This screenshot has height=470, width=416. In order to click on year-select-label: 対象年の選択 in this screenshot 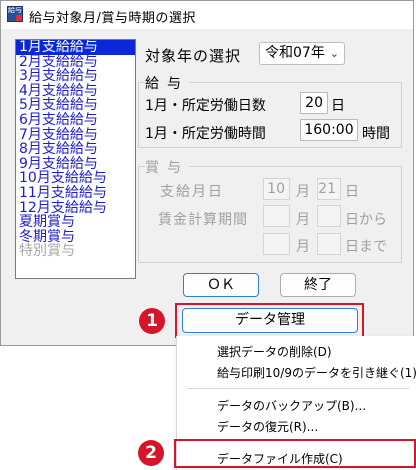, I will do `click(193, 56)`.